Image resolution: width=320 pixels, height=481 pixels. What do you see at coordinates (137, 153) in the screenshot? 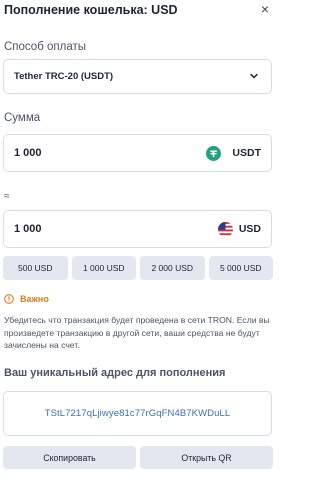
I see `amount-input: 1 000 USDT` at bounding box center [137, 153].